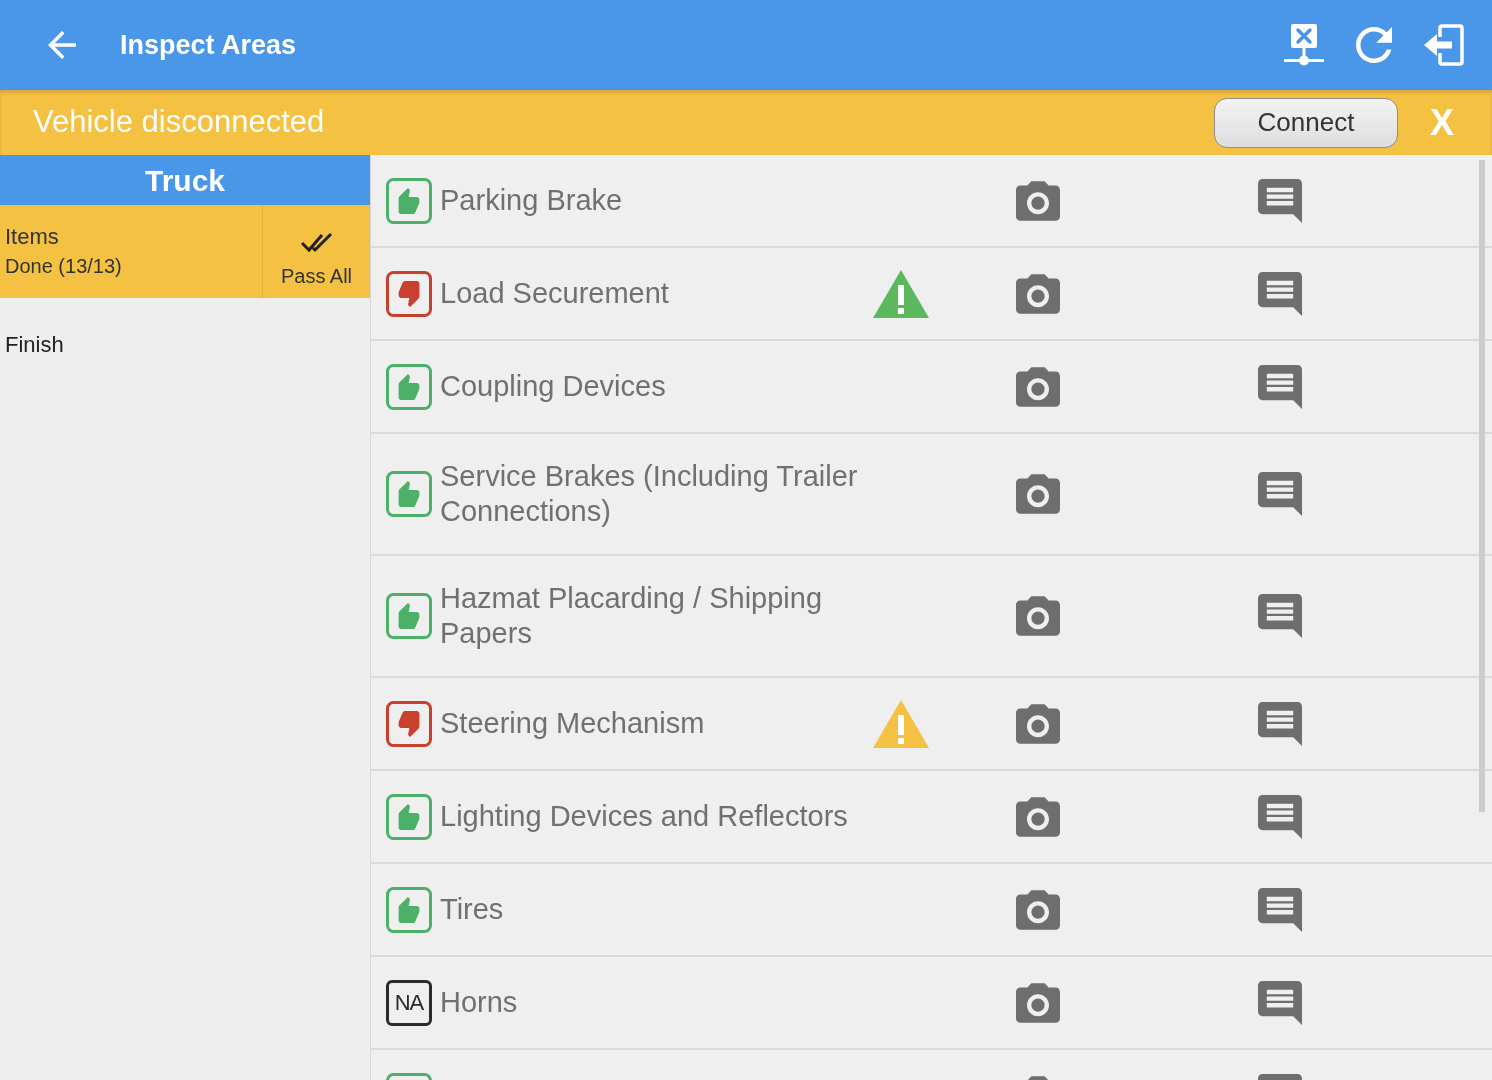  What do you see at coordinates (34, 345) in the screenshot?
I see `finish-item: Finish` at bounding box center [34, 345].